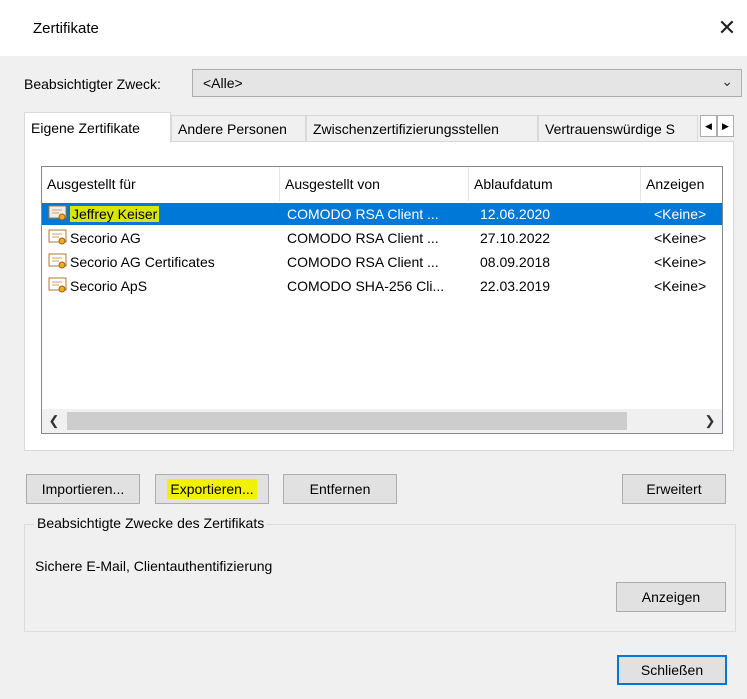 Image resolution: width=747 pixels, height=699 pixels. What do you see at coordinates (105, 238) in the screenshot?
I see `cell-issued-to: Secorio AG` at bounding box center [105, 238].